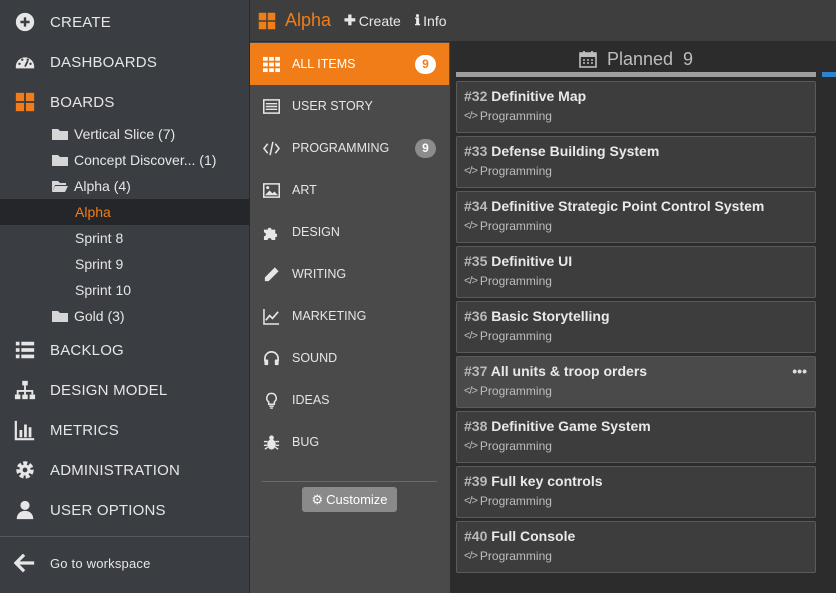 Image resolution: width=836 pixels, height=593 pixels. What do you see at coordinates (349, 232) in the screenshot?
I see `category-design: DESIGN` at bounding box center [349, 232].